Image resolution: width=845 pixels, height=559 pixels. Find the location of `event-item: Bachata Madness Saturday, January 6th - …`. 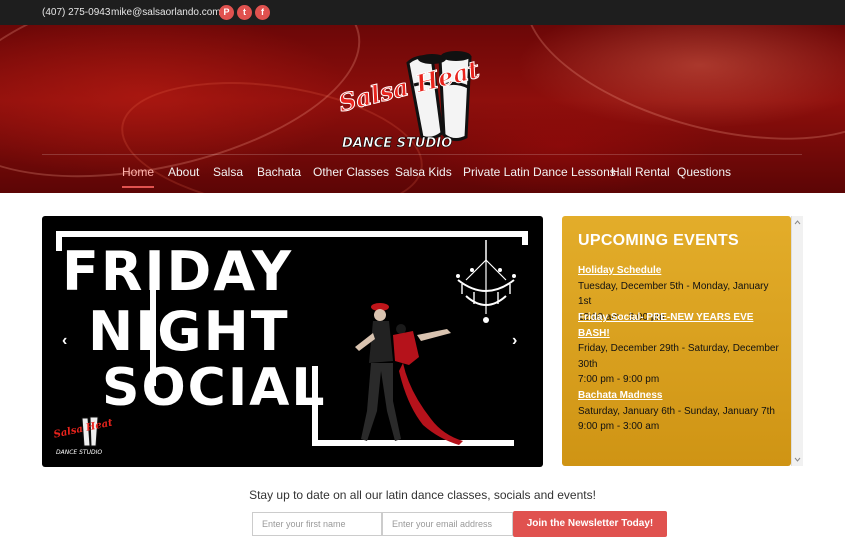

event-item: Bachata Madness Saturday, January 6th - … is located at coordinates (680, 411).